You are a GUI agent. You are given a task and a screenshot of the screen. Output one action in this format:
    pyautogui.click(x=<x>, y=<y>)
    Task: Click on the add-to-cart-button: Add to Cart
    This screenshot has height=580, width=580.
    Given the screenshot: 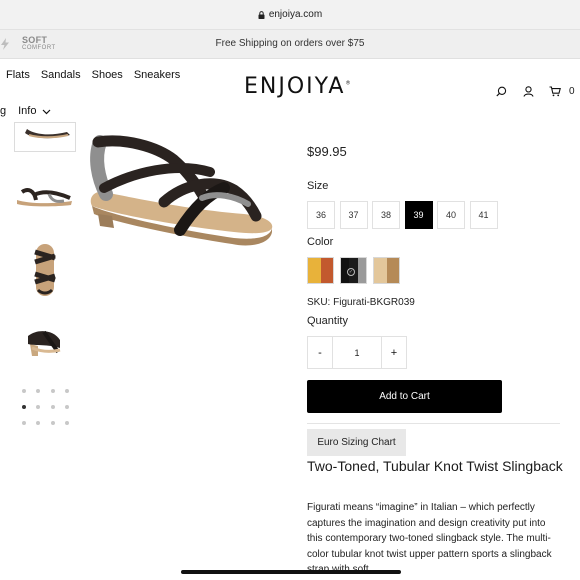 What is the action you would take?
    pyautogui.click(x=404, y=396)
    